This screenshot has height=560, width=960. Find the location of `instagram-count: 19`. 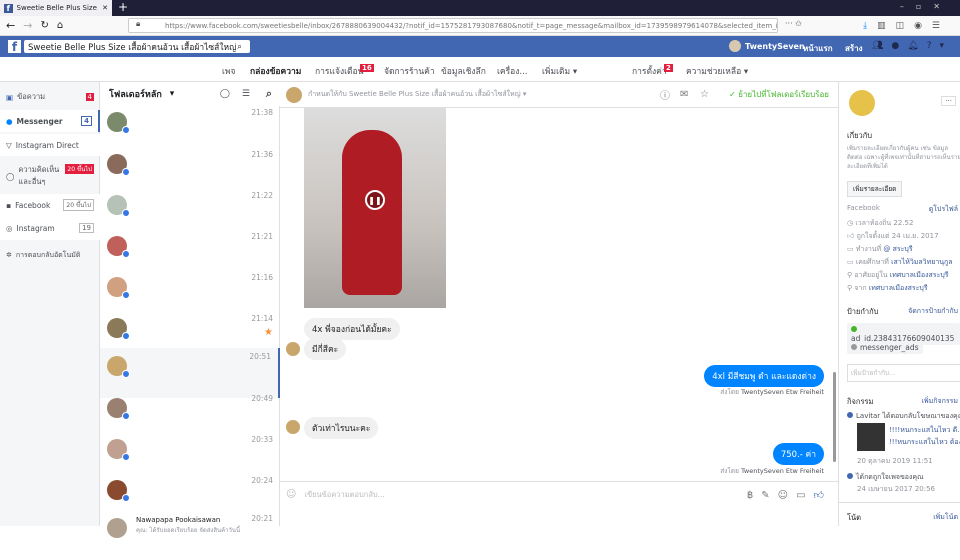

instagram-count: 19 is located at coordinates (86, 228).